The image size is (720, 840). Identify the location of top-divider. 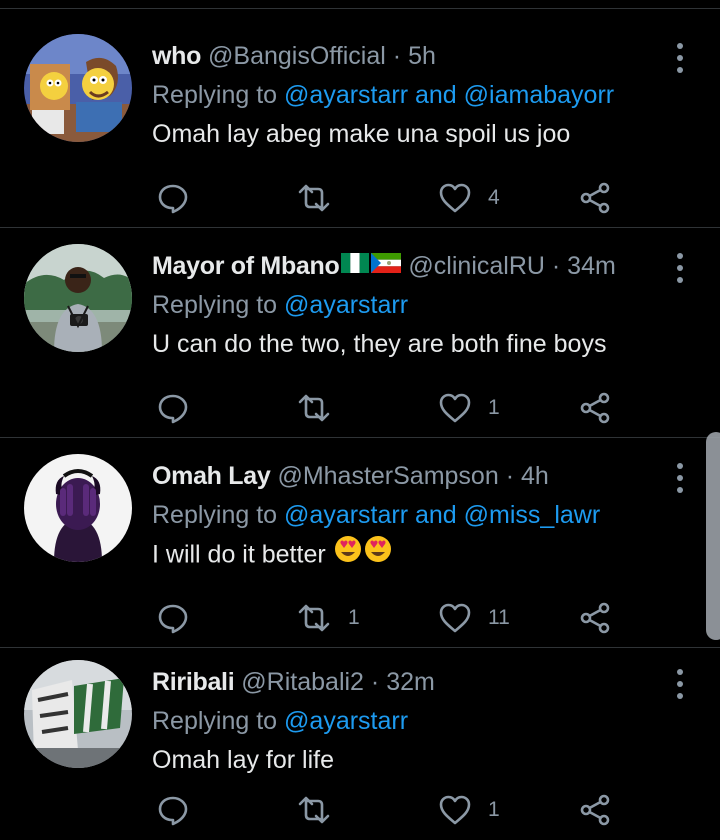
(360, 8).